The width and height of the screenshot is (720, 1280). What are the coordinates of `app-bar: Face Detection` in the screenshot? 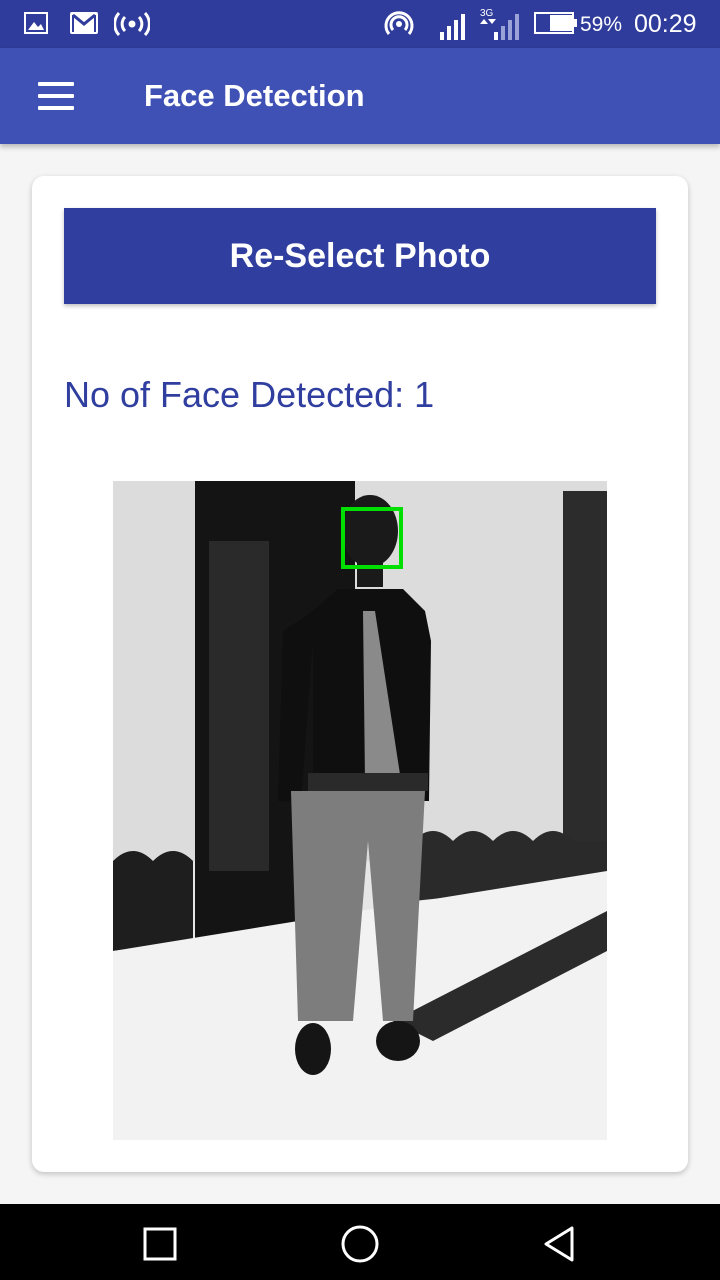 It's located at (360, 96).